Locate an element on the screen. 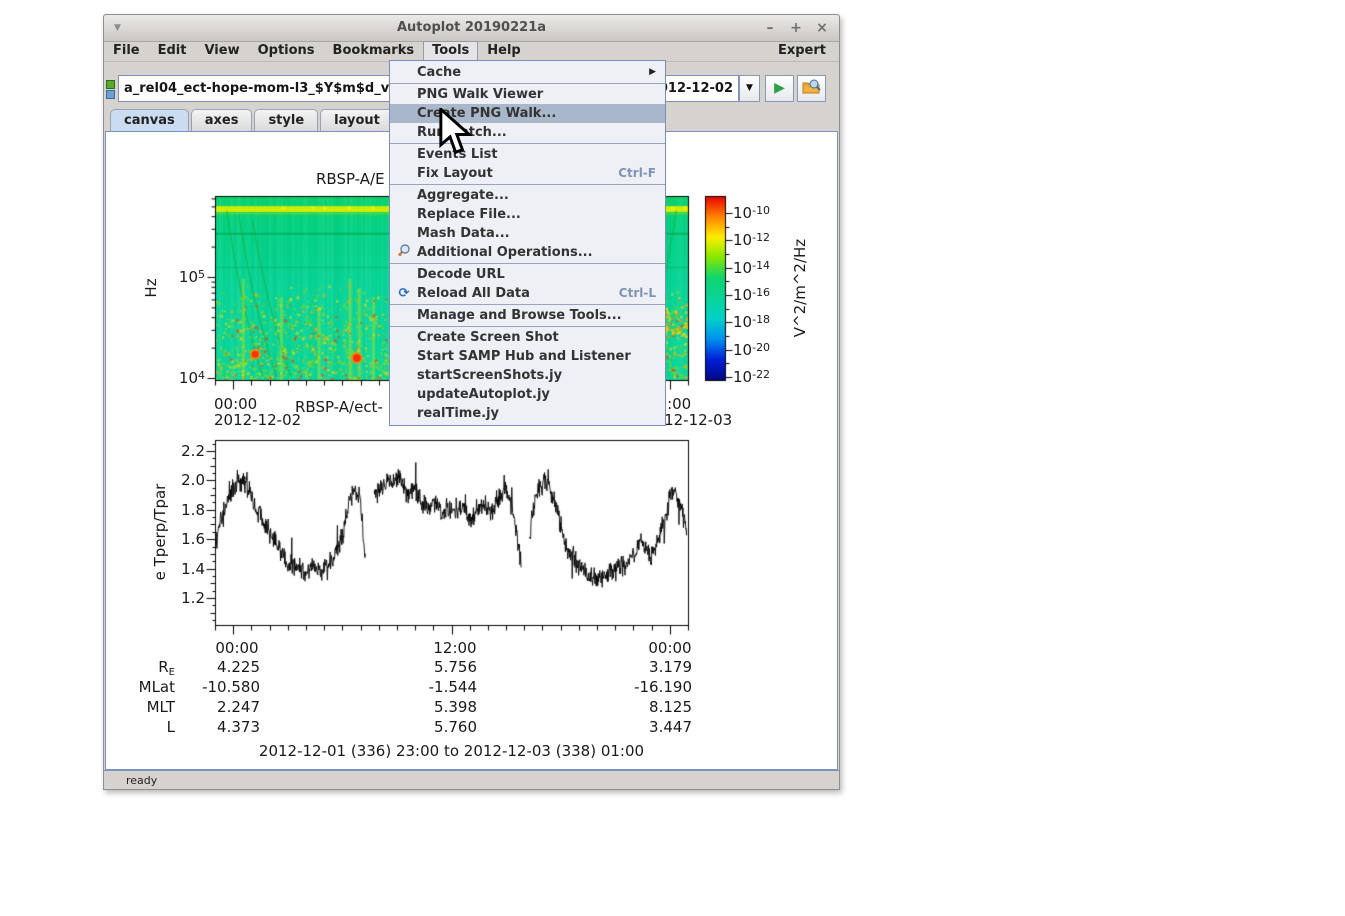 The height and width of the screenshot is (916, 1345). menu-options: Options is located at coordinates (286, 51).